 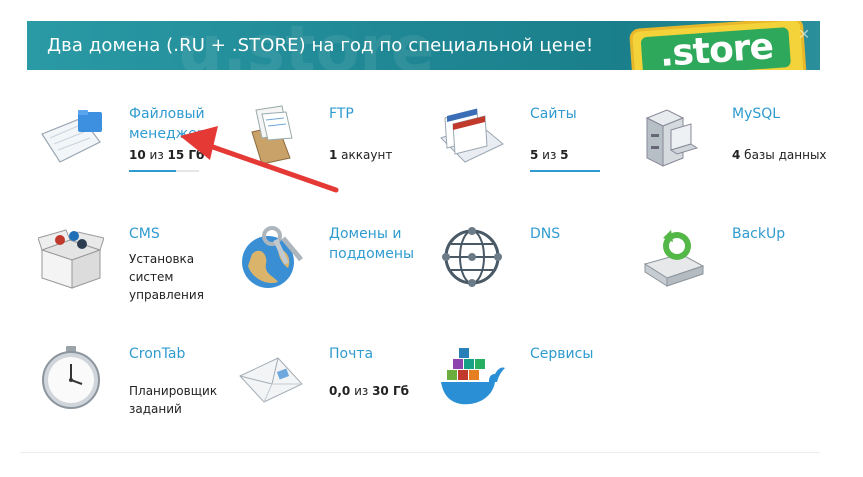 I want to click on banner-close-icon: ✕, so click(x=804, y=35).